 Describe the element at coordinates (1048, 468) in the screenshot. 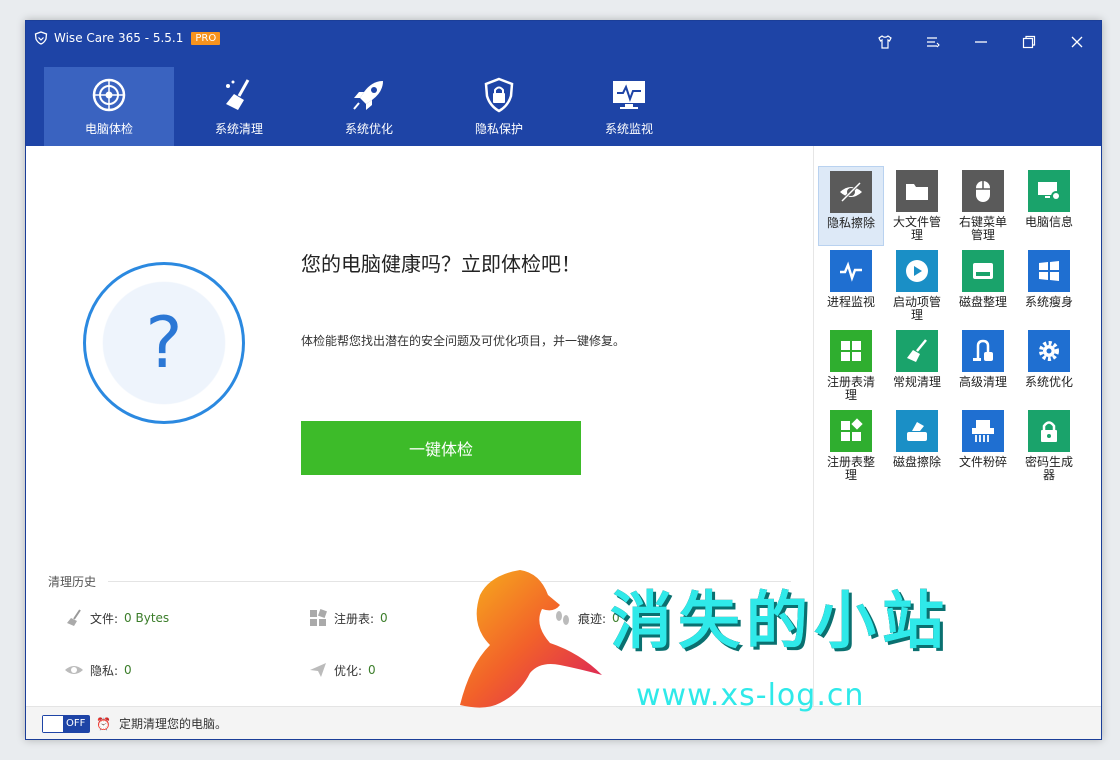

I see `tool-label: 密码生成器` at that location.